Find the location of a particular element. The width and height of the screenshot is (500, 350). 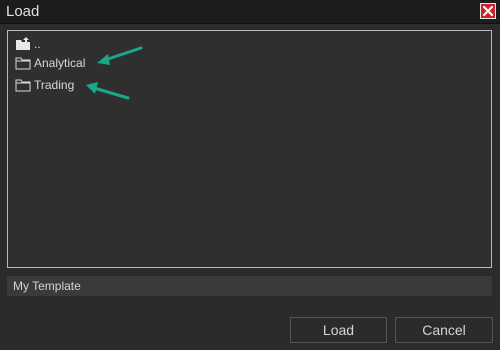

annotation-arrow-analytical is located at coordinates (120, 55).